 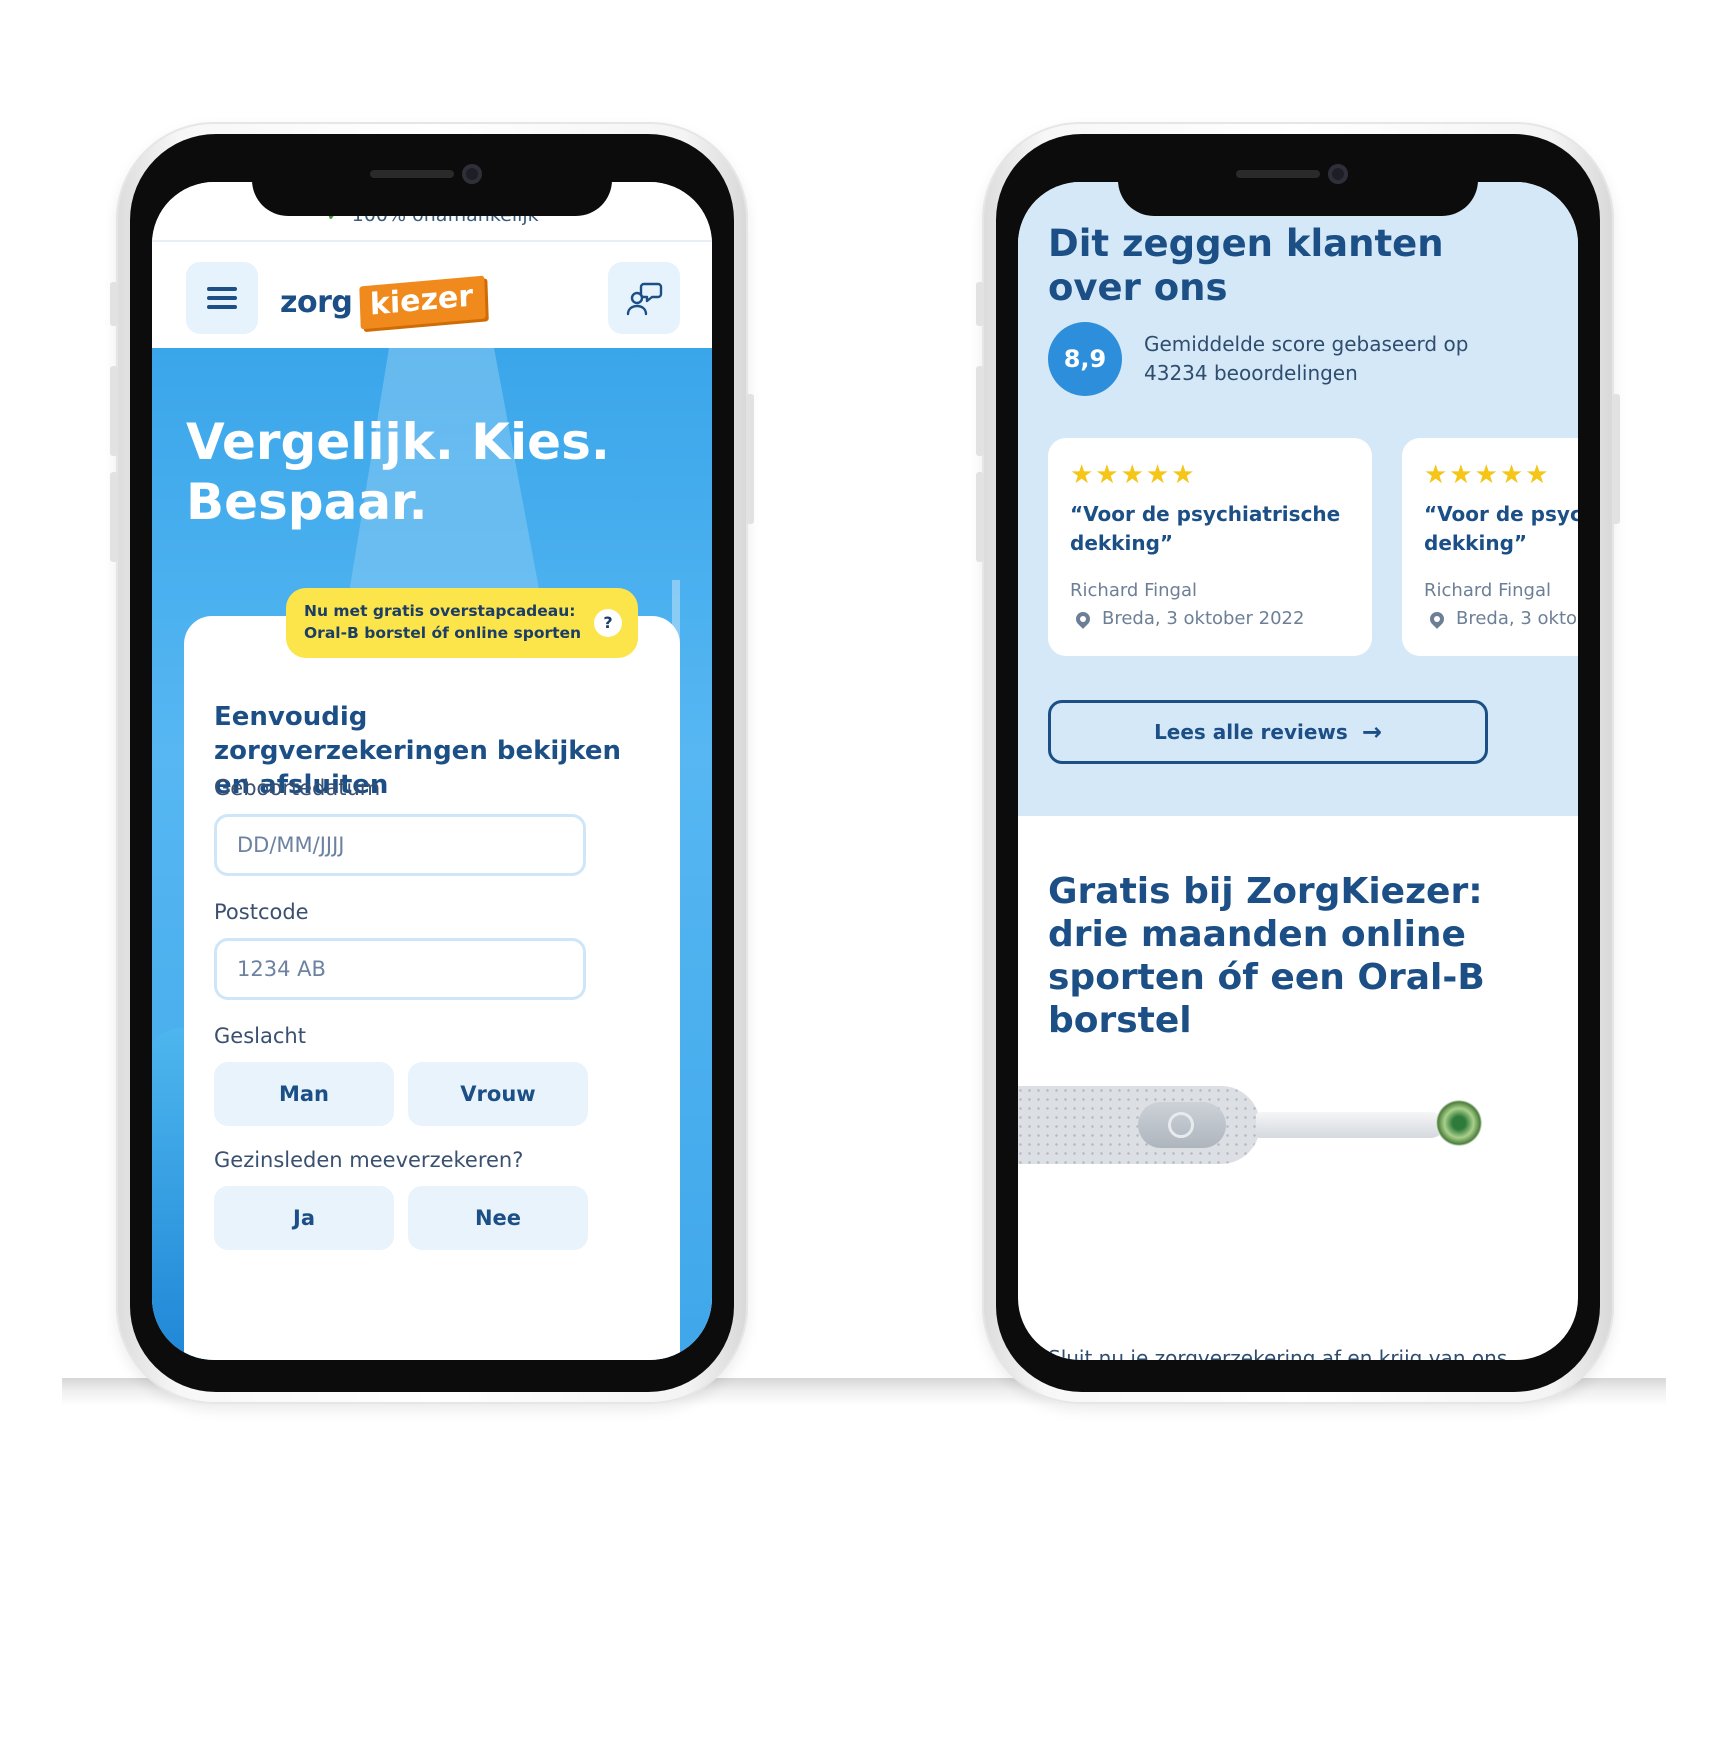 What do you see at coordinates (304, 1218) in the screenshot?
I see `family-ja-button: Ja` at bounding box center [304, 1218].